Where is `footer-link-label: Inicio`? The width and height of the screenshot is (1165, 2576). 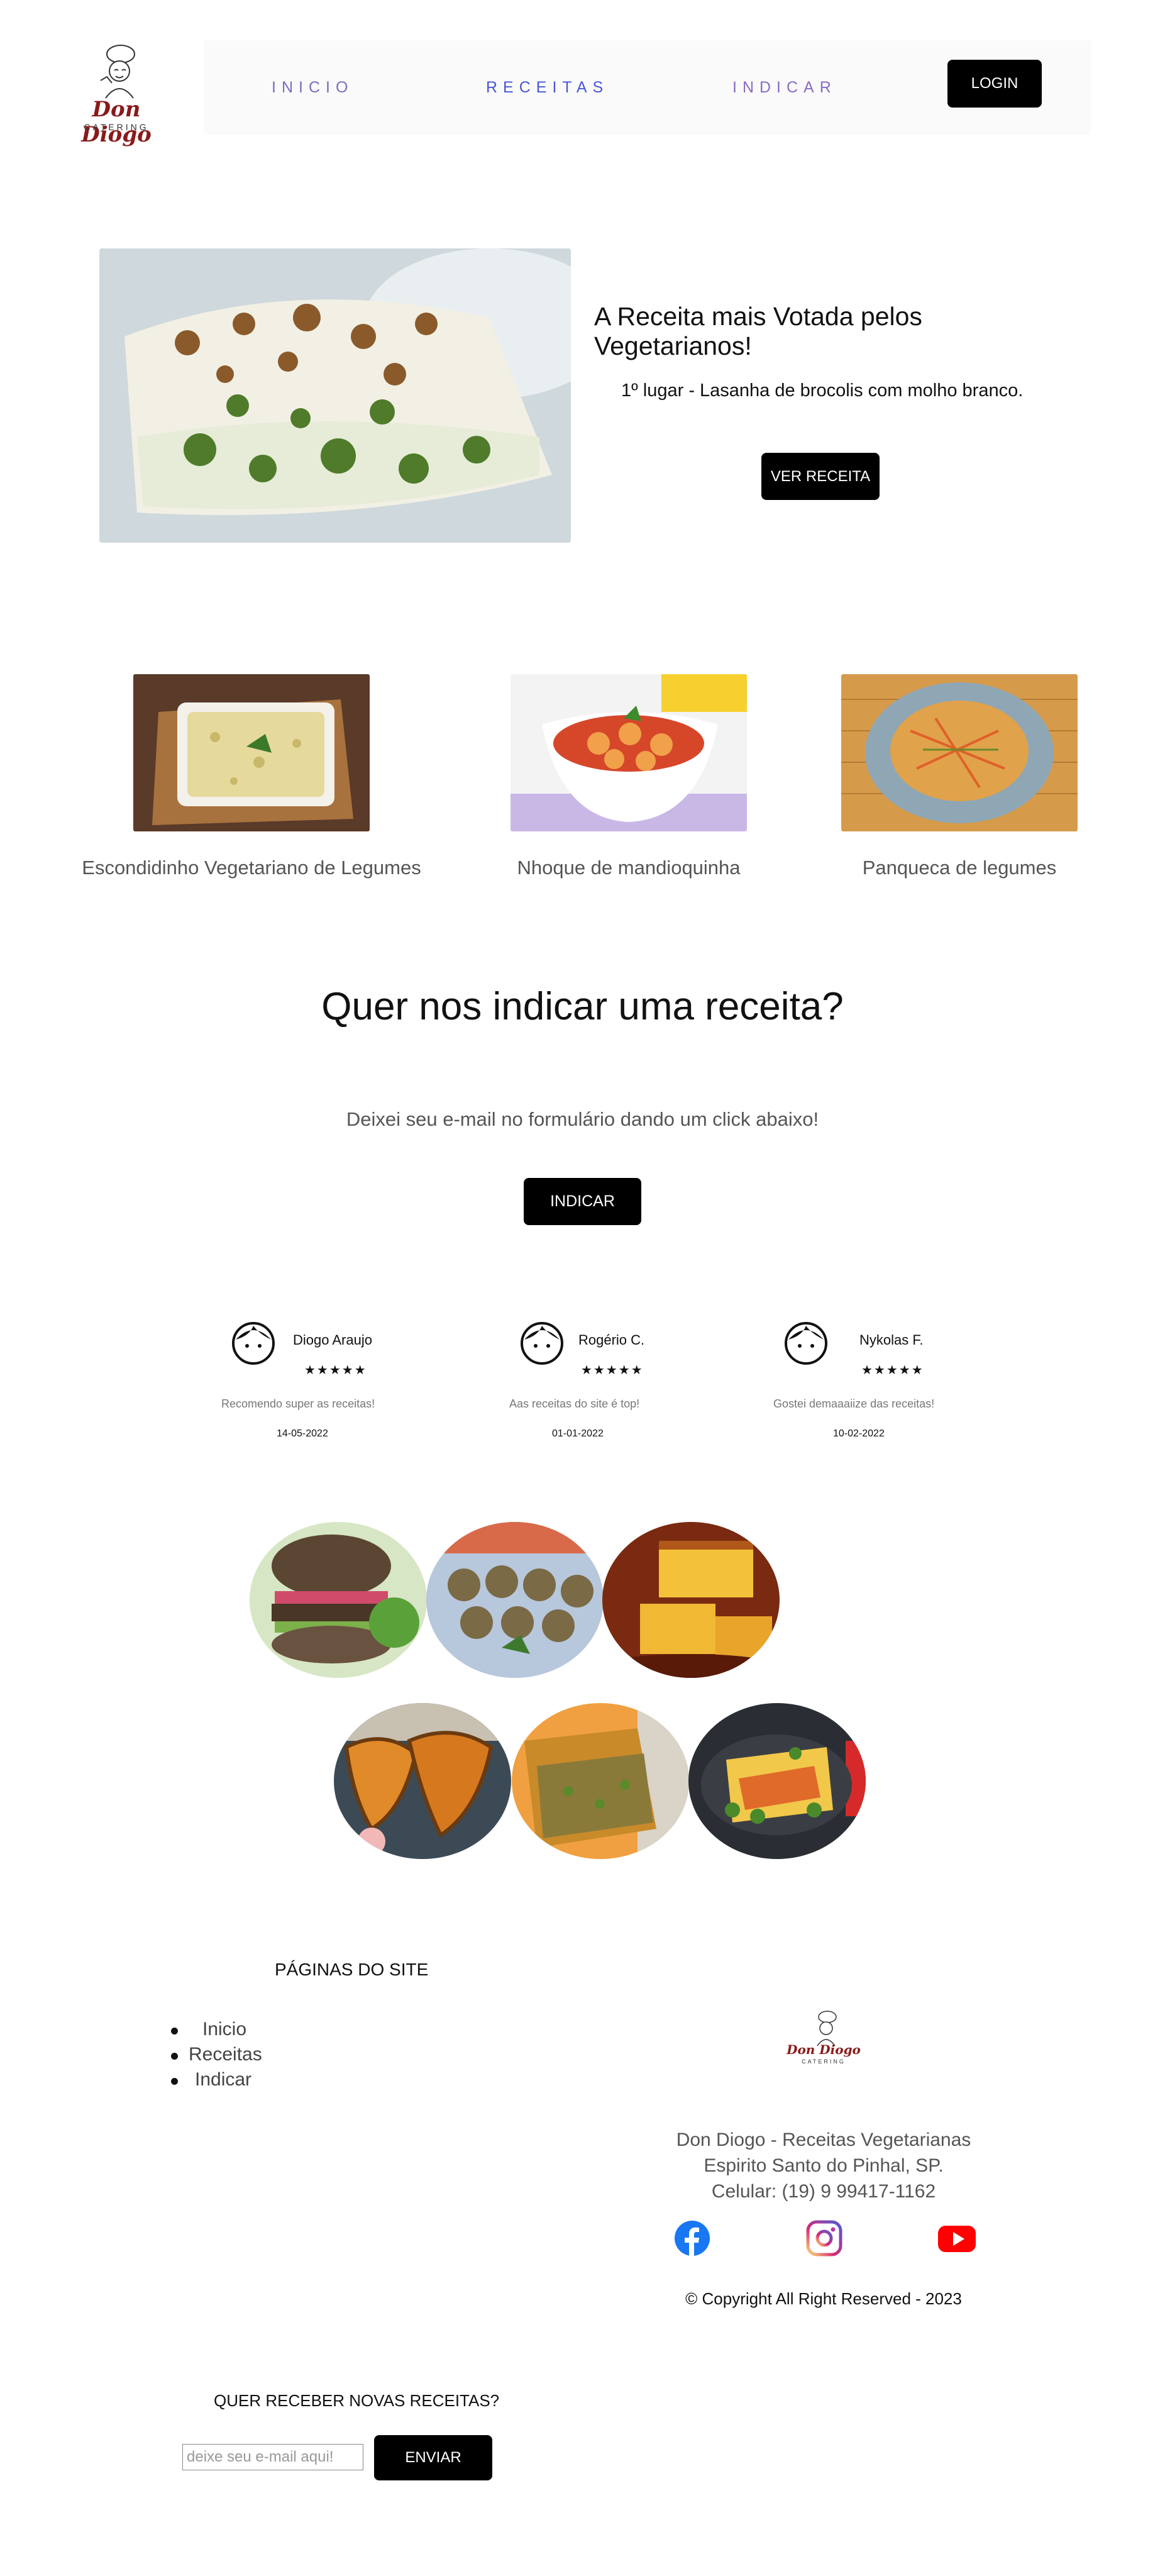 footer-link-label: Inicio is located at coordinates (224, 2029).